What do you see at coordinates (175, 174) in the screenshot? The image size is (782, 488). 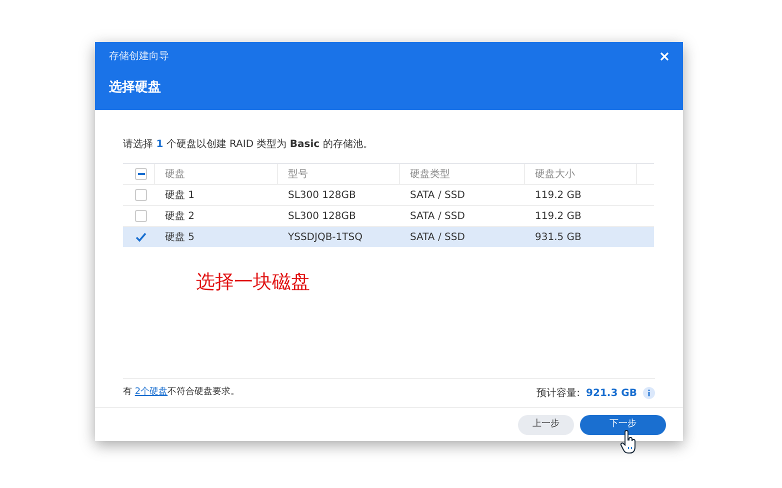 I see `column-header: 硬盘` at bounding box center [175, 174].